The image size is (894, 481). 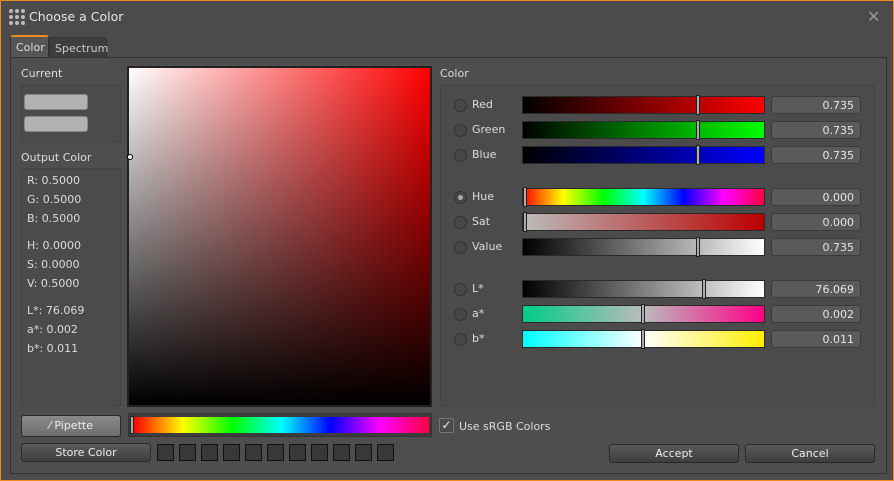 What do you see at coordinates (280, 425) in the screenshot?
I see `hue-strip-slider` at bounding box center [280, 425].